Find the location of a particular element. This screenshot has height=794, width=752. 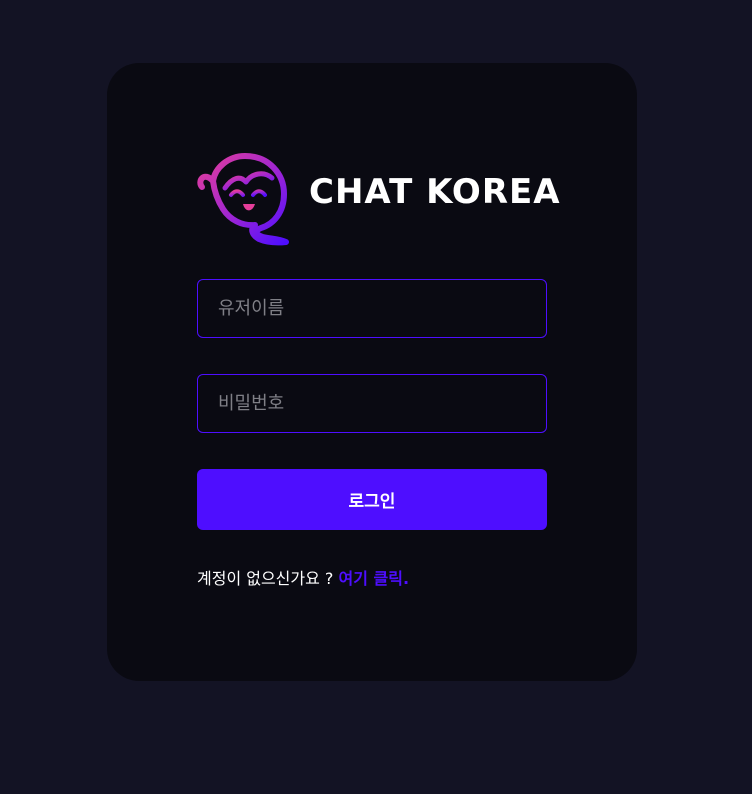

password-input is located at coordinates (372, 403).